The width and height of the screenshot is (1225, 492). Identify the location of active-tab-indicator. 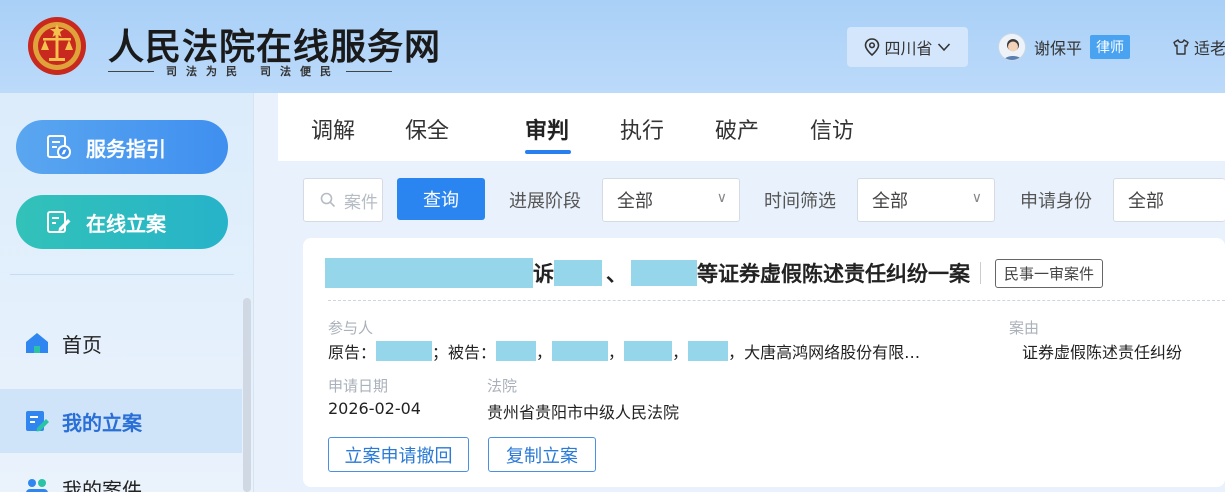
(548, 152).